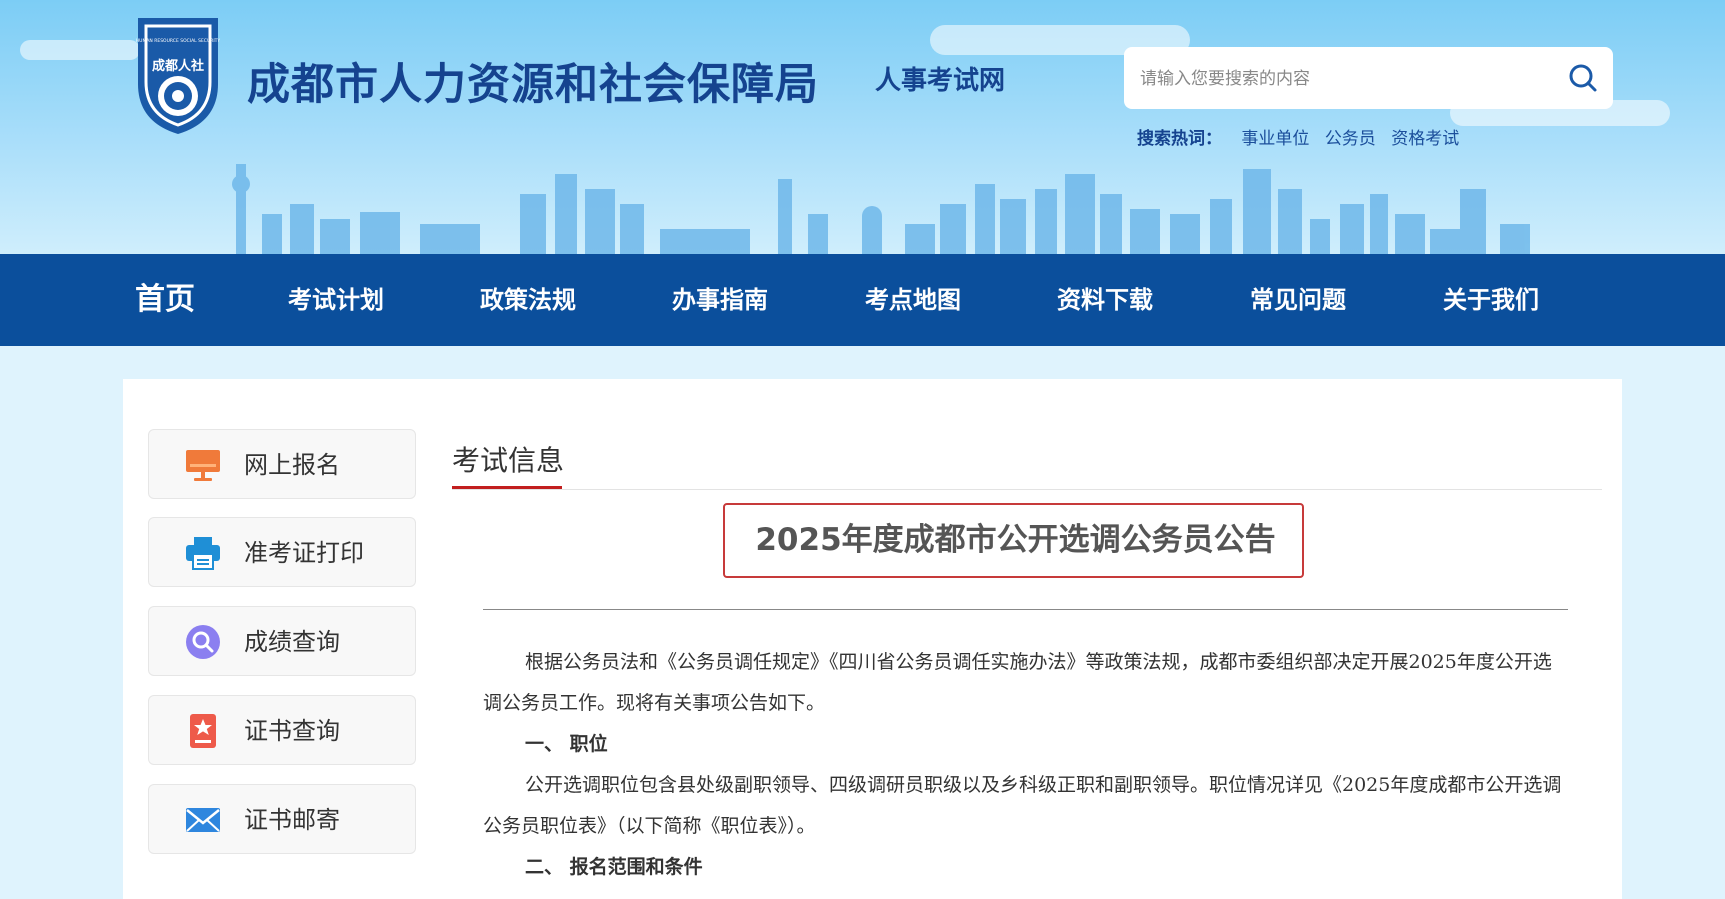  What do you see at coordinates (292, 731) in the screenshot?
I see `sidebar-item-label: 证书查询` at bounding box center [292, 731].